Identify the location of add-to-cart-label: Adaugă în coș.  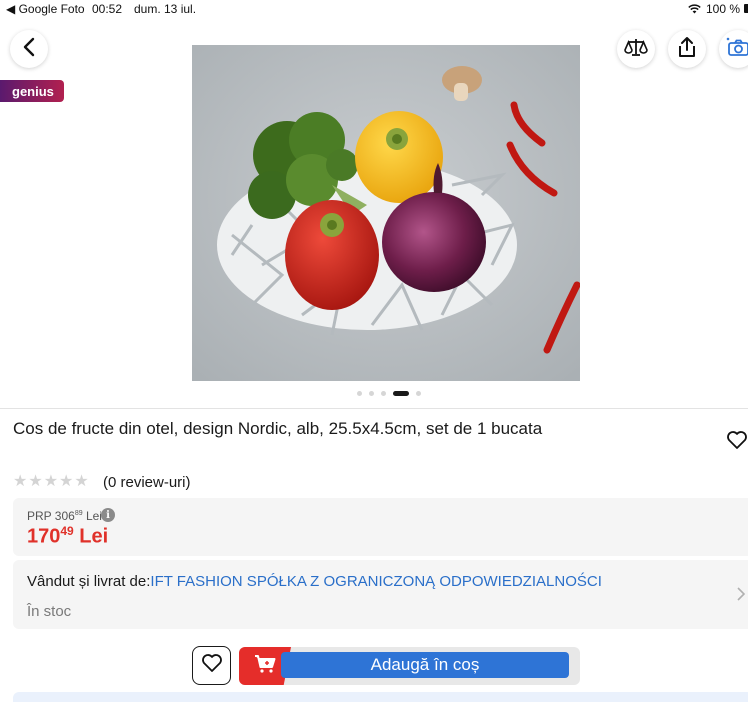
(425, 665).